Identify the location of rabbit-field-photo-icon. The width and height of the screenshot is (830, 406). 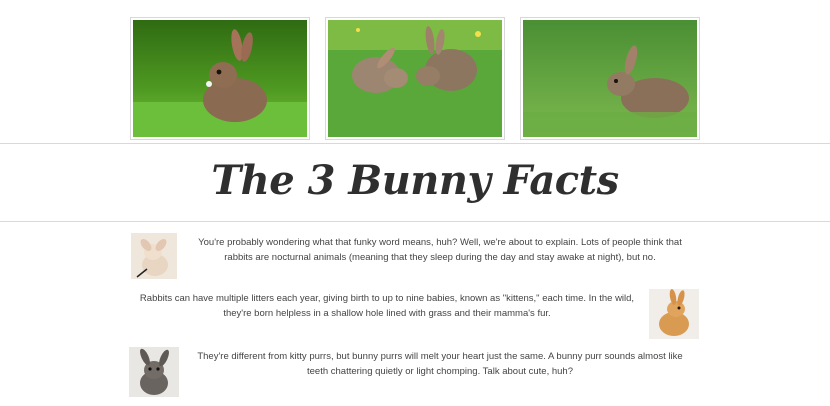
(610, 78).